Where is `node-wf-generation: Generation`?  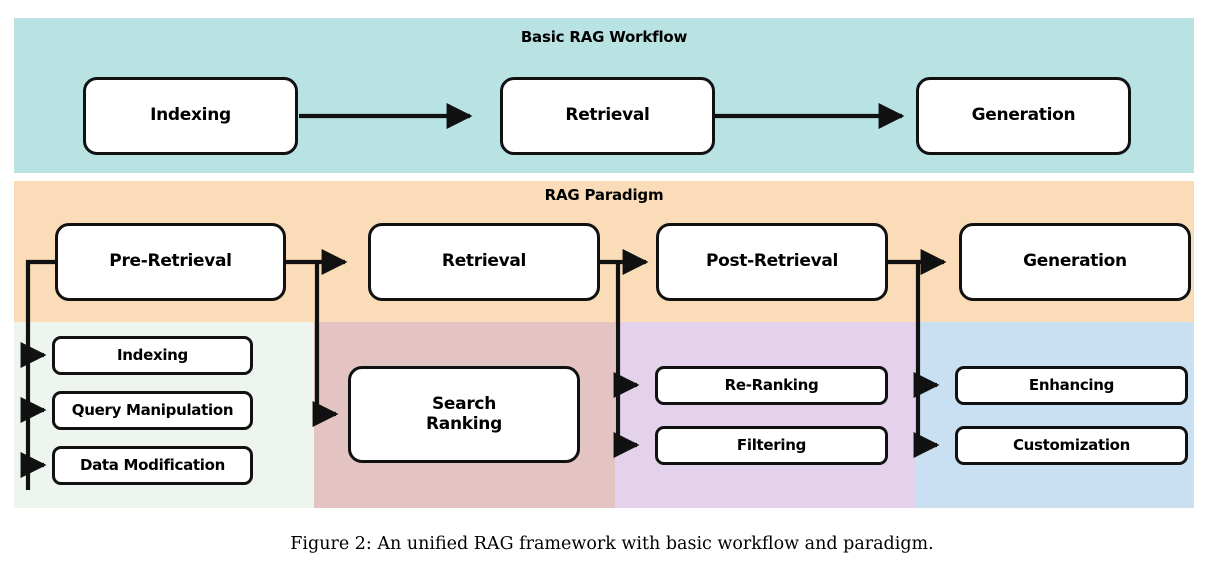
node-wf-generation: Generation is located at coordinates (1023, 116).